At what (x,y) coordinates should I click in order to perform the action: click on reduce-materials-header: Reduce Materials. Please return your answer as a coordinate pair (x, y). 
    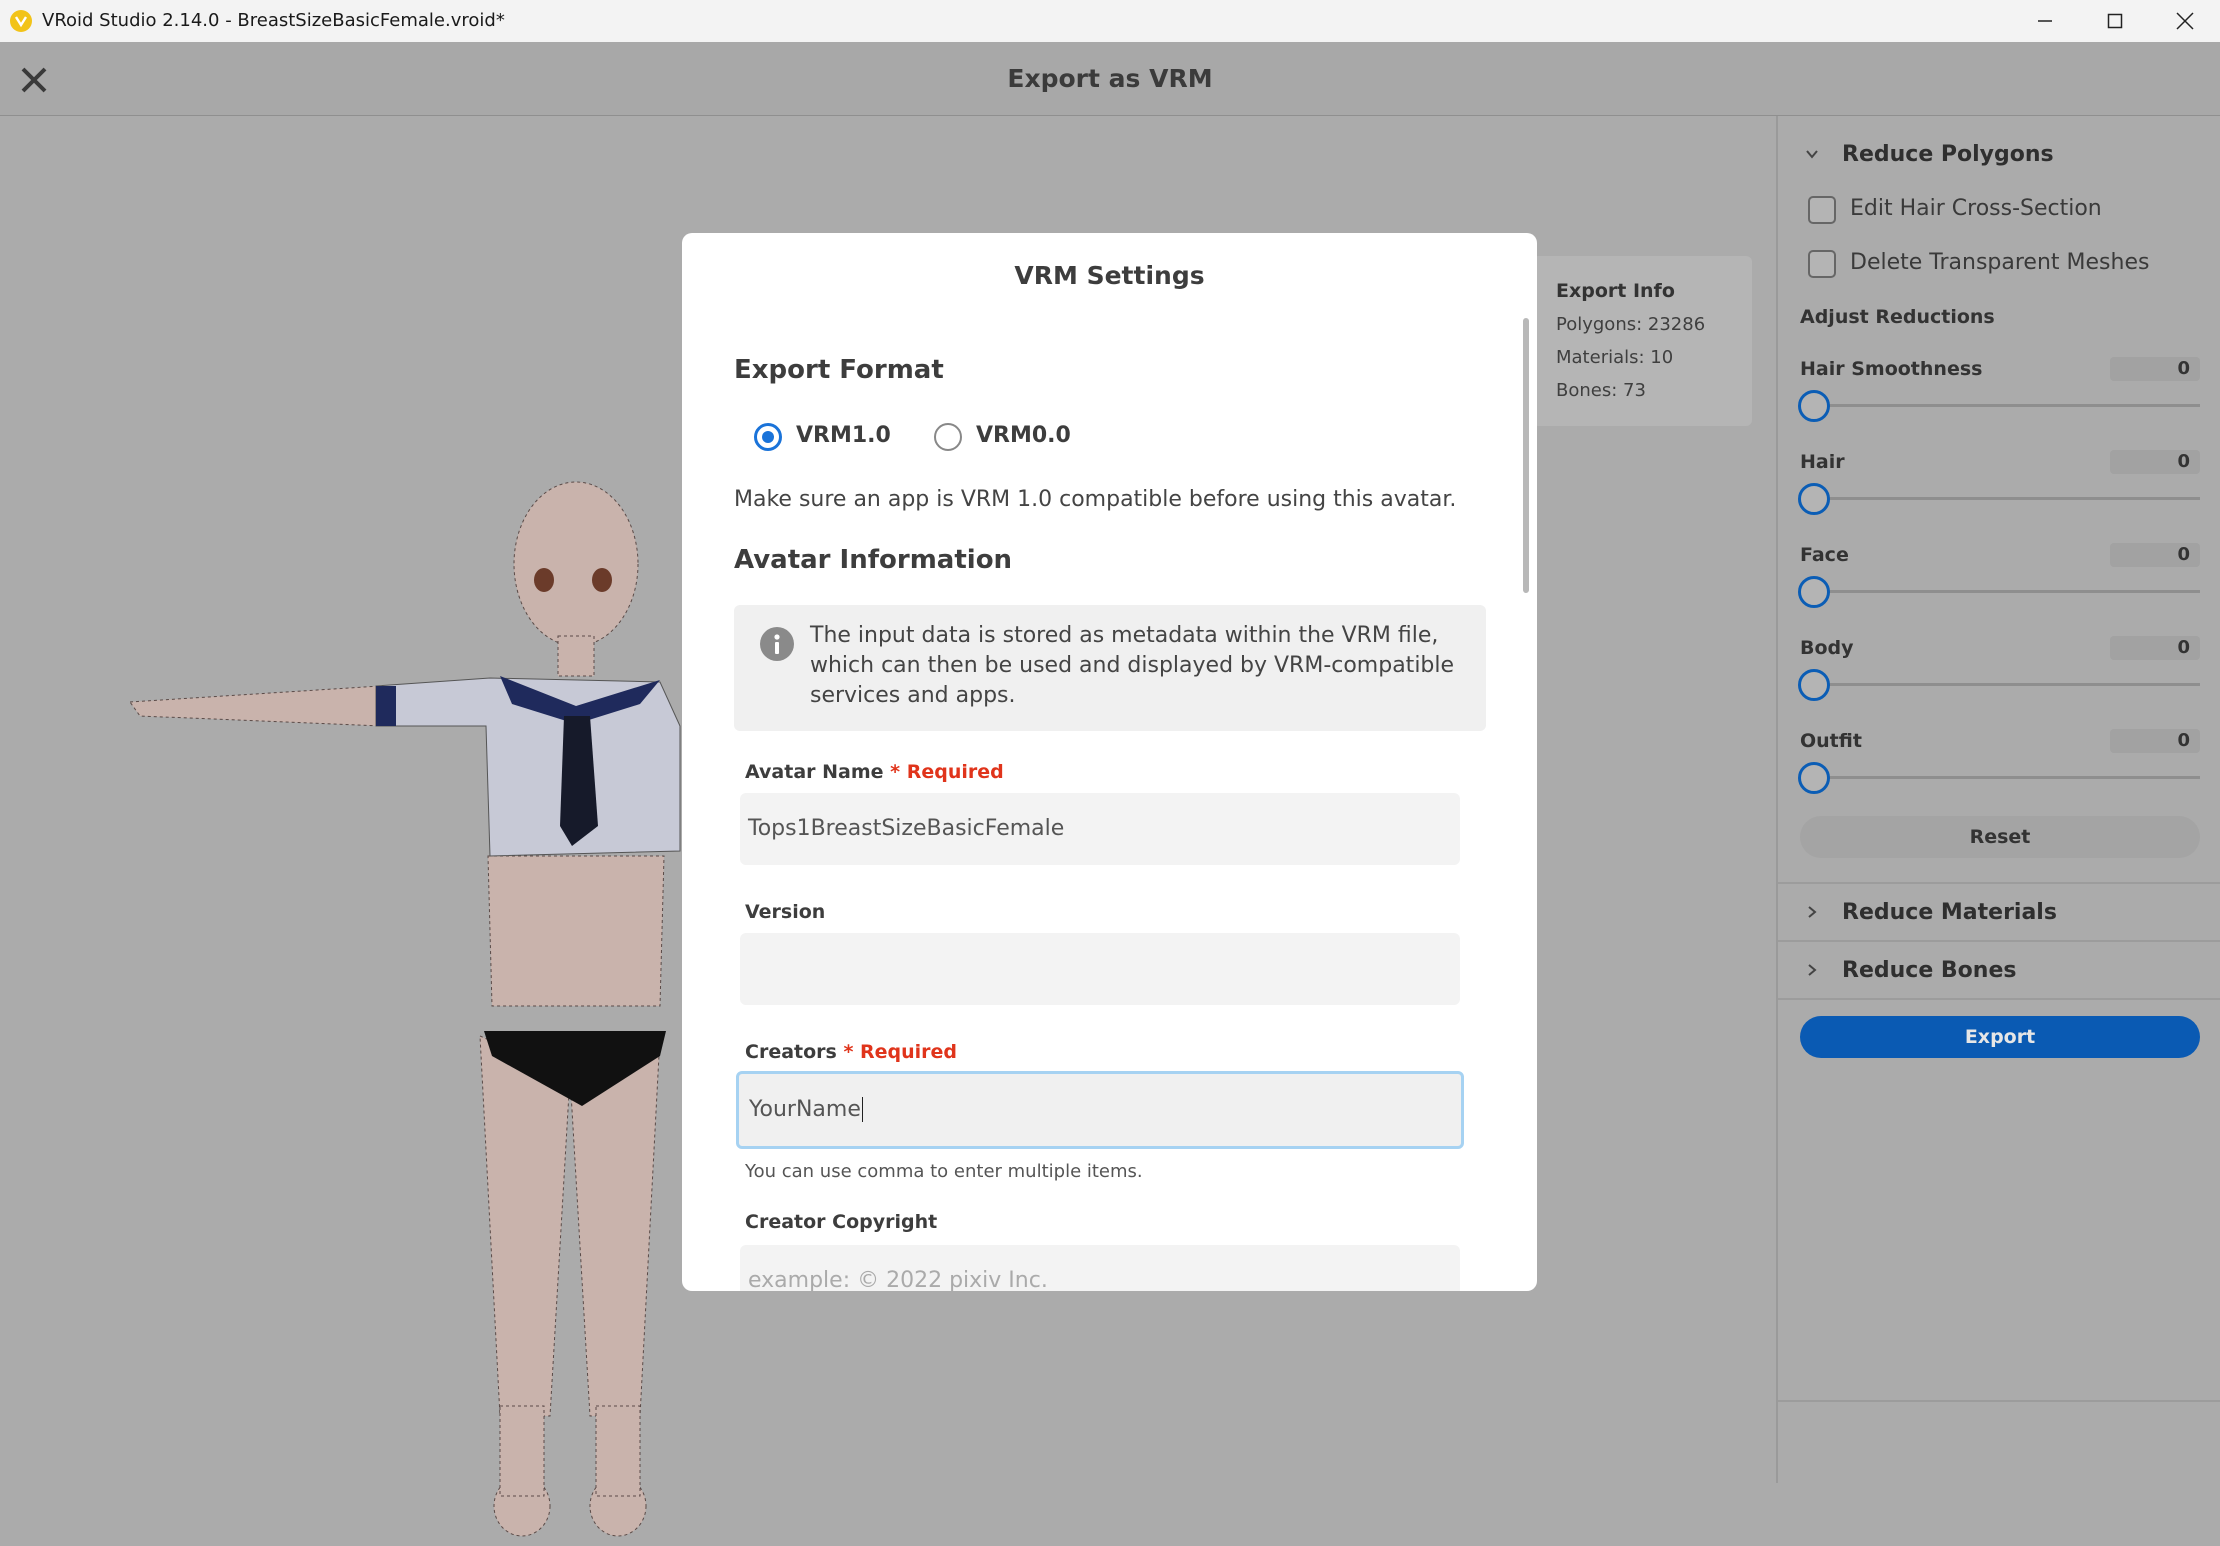
    Looking at the image, I should click on (1949, 912).